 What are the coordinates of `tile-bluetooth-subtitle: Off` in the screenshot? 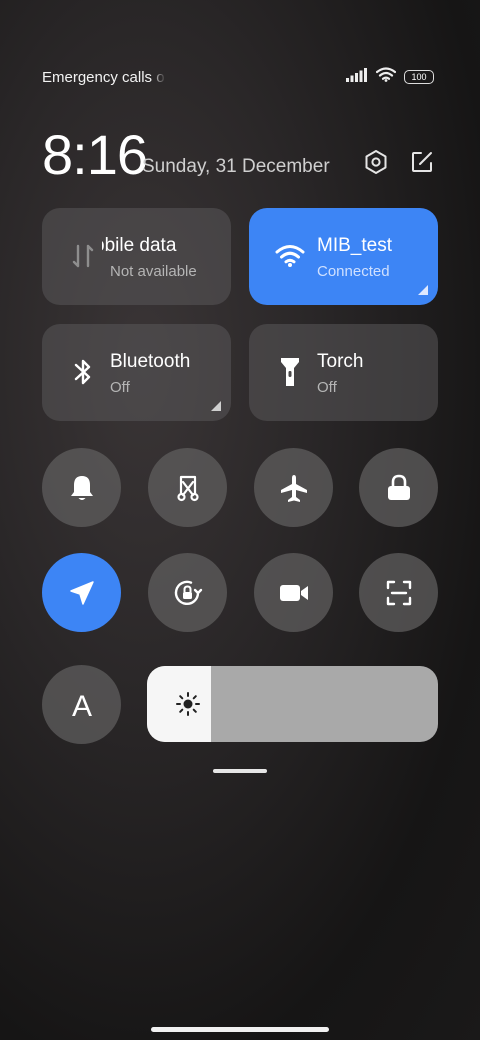 It's located at (120, 387).